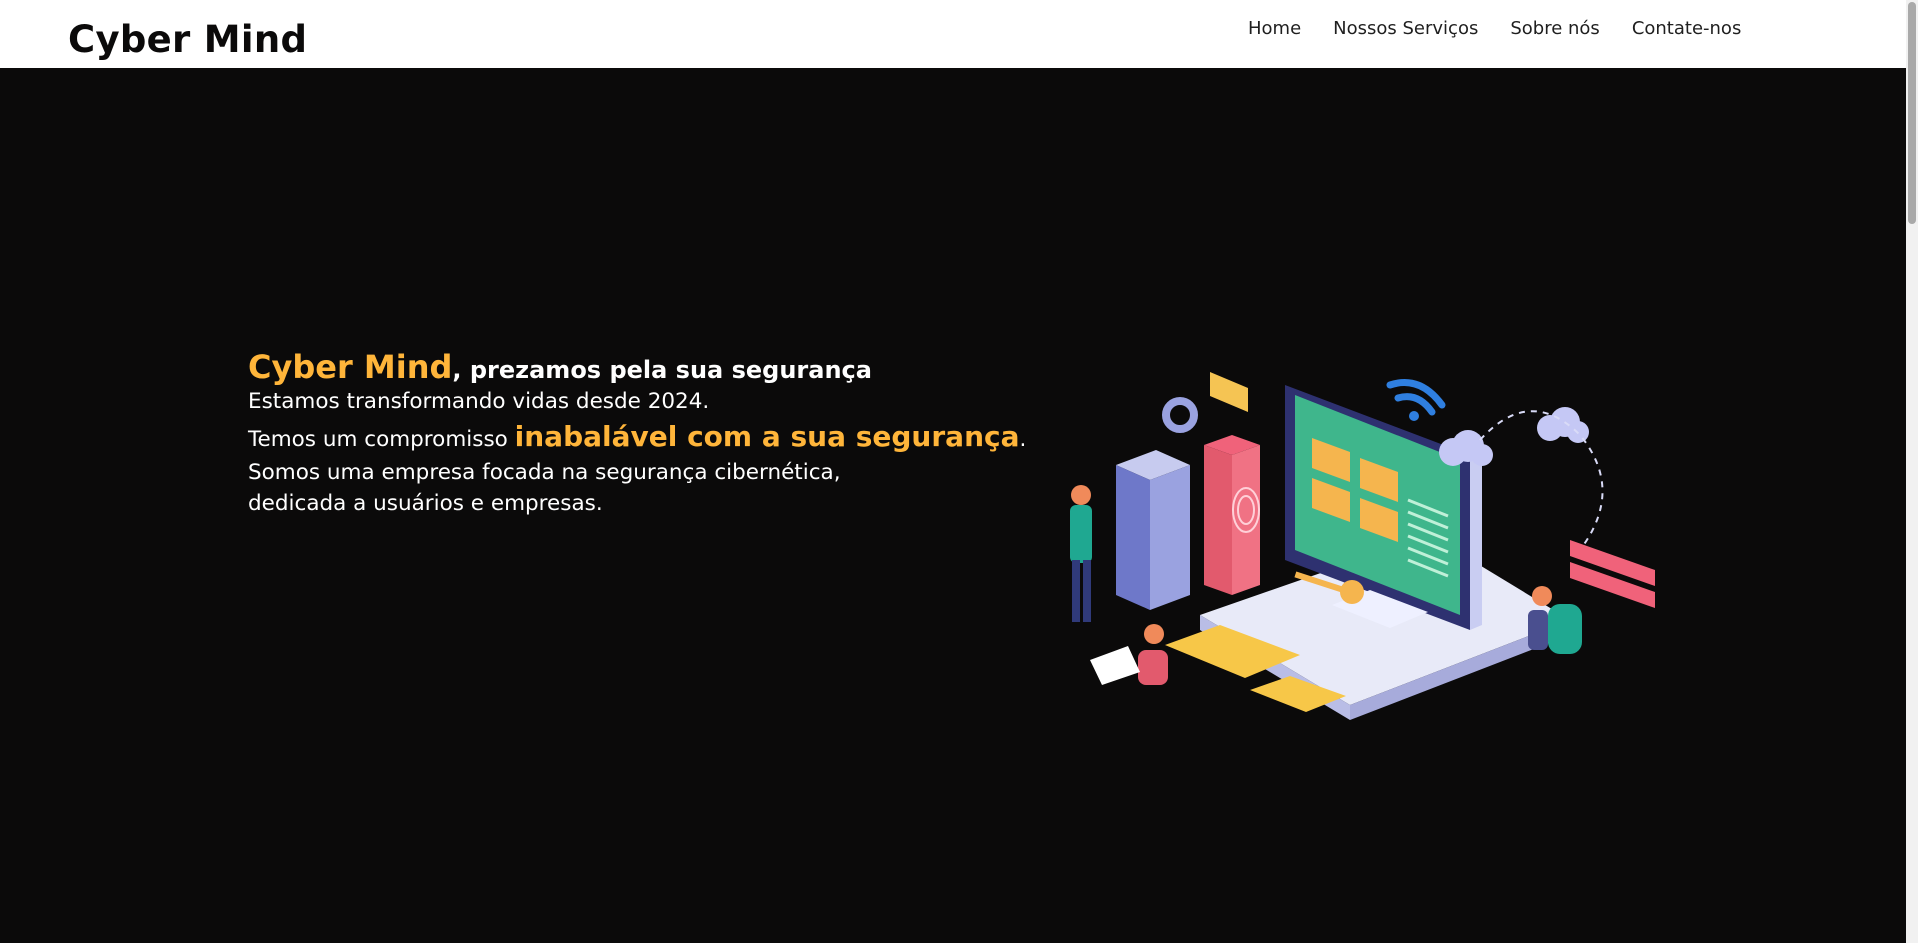 The image size is (1918, 943). I want to click on hero-commitment-accent: inabalável com a sua segurança, so click(767, 436).